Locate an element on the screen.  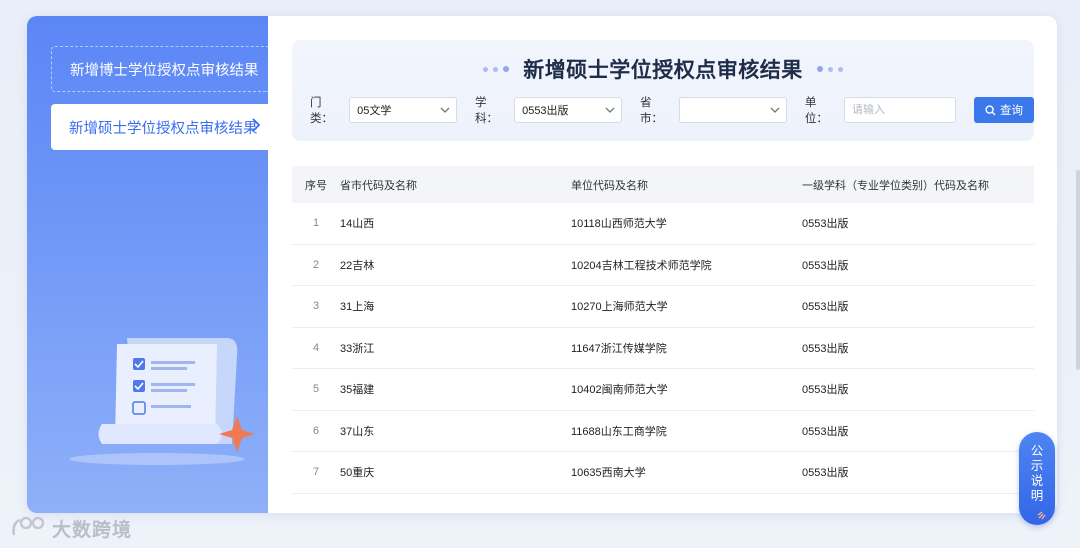
province-label: 省市： is located at coordinates (651, 111).